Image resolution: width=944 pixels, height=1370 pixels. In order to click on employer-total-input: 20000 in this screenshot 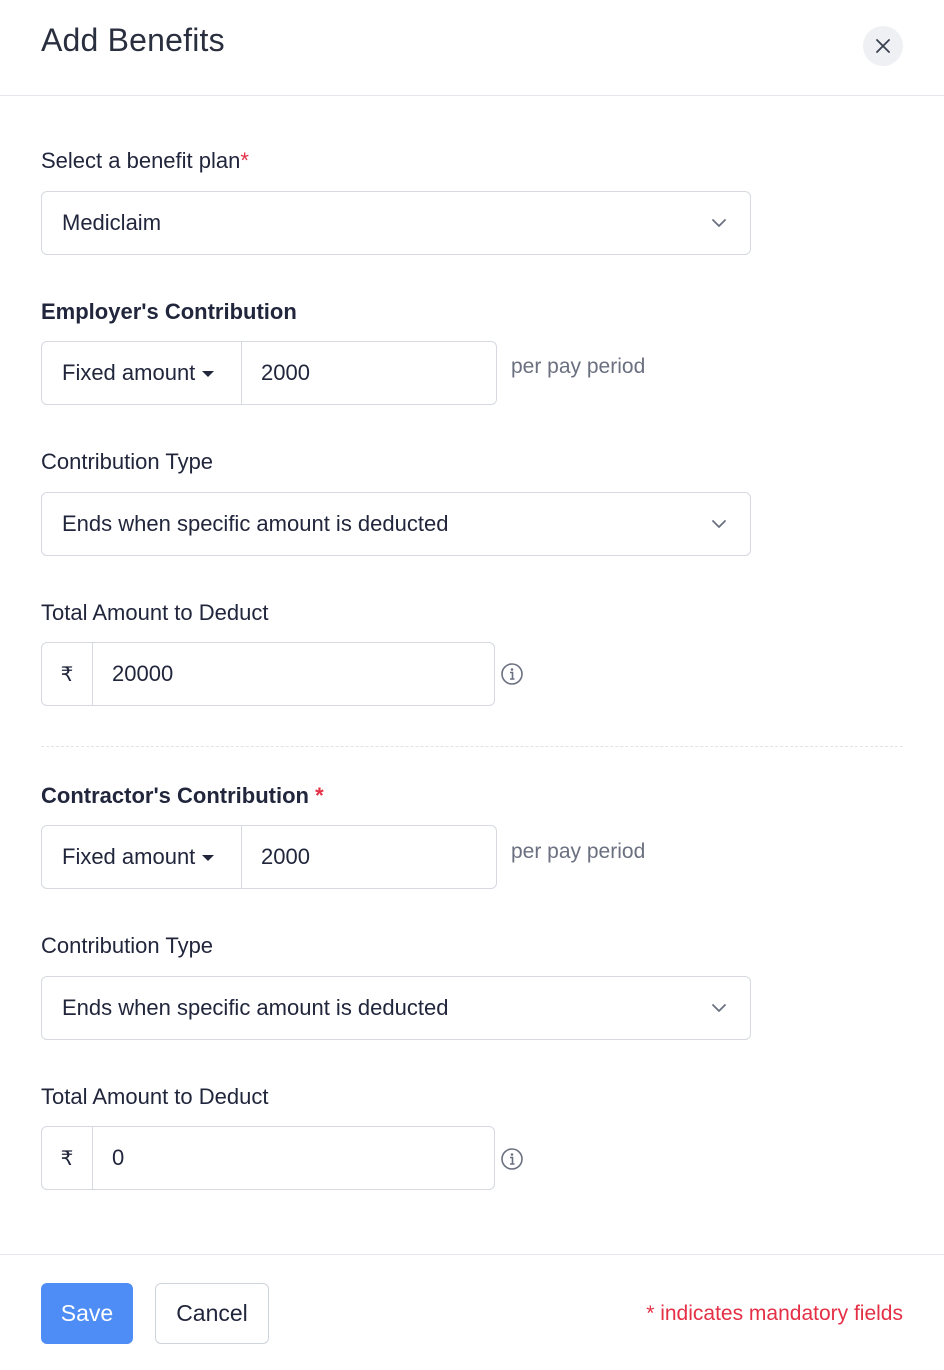, I will do `click(293, 674)`.